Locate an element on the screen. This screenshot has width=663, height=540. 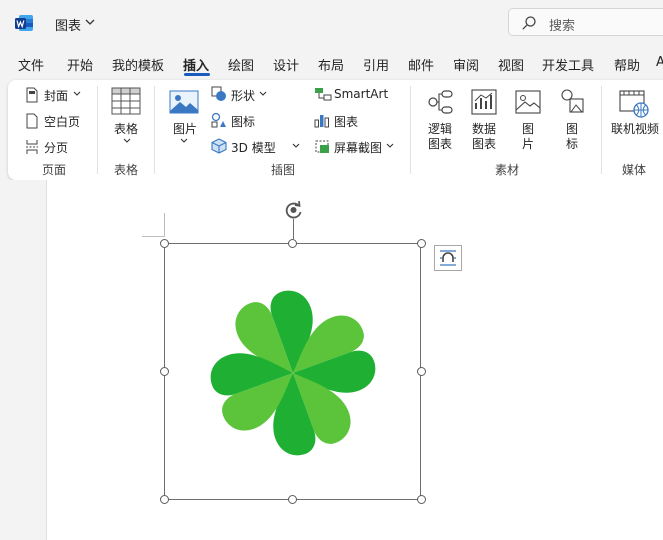
document-title: 图表 is located at coordinates (68, 24).